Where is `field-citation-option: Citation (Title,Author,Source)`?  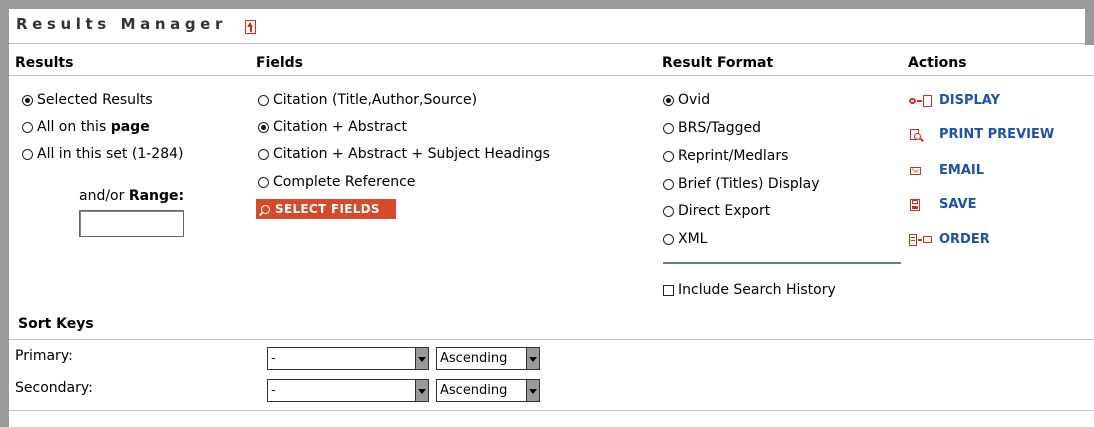 field-citation-option: Citation (Title,Author,Source) is located at coordinates (367, 100).